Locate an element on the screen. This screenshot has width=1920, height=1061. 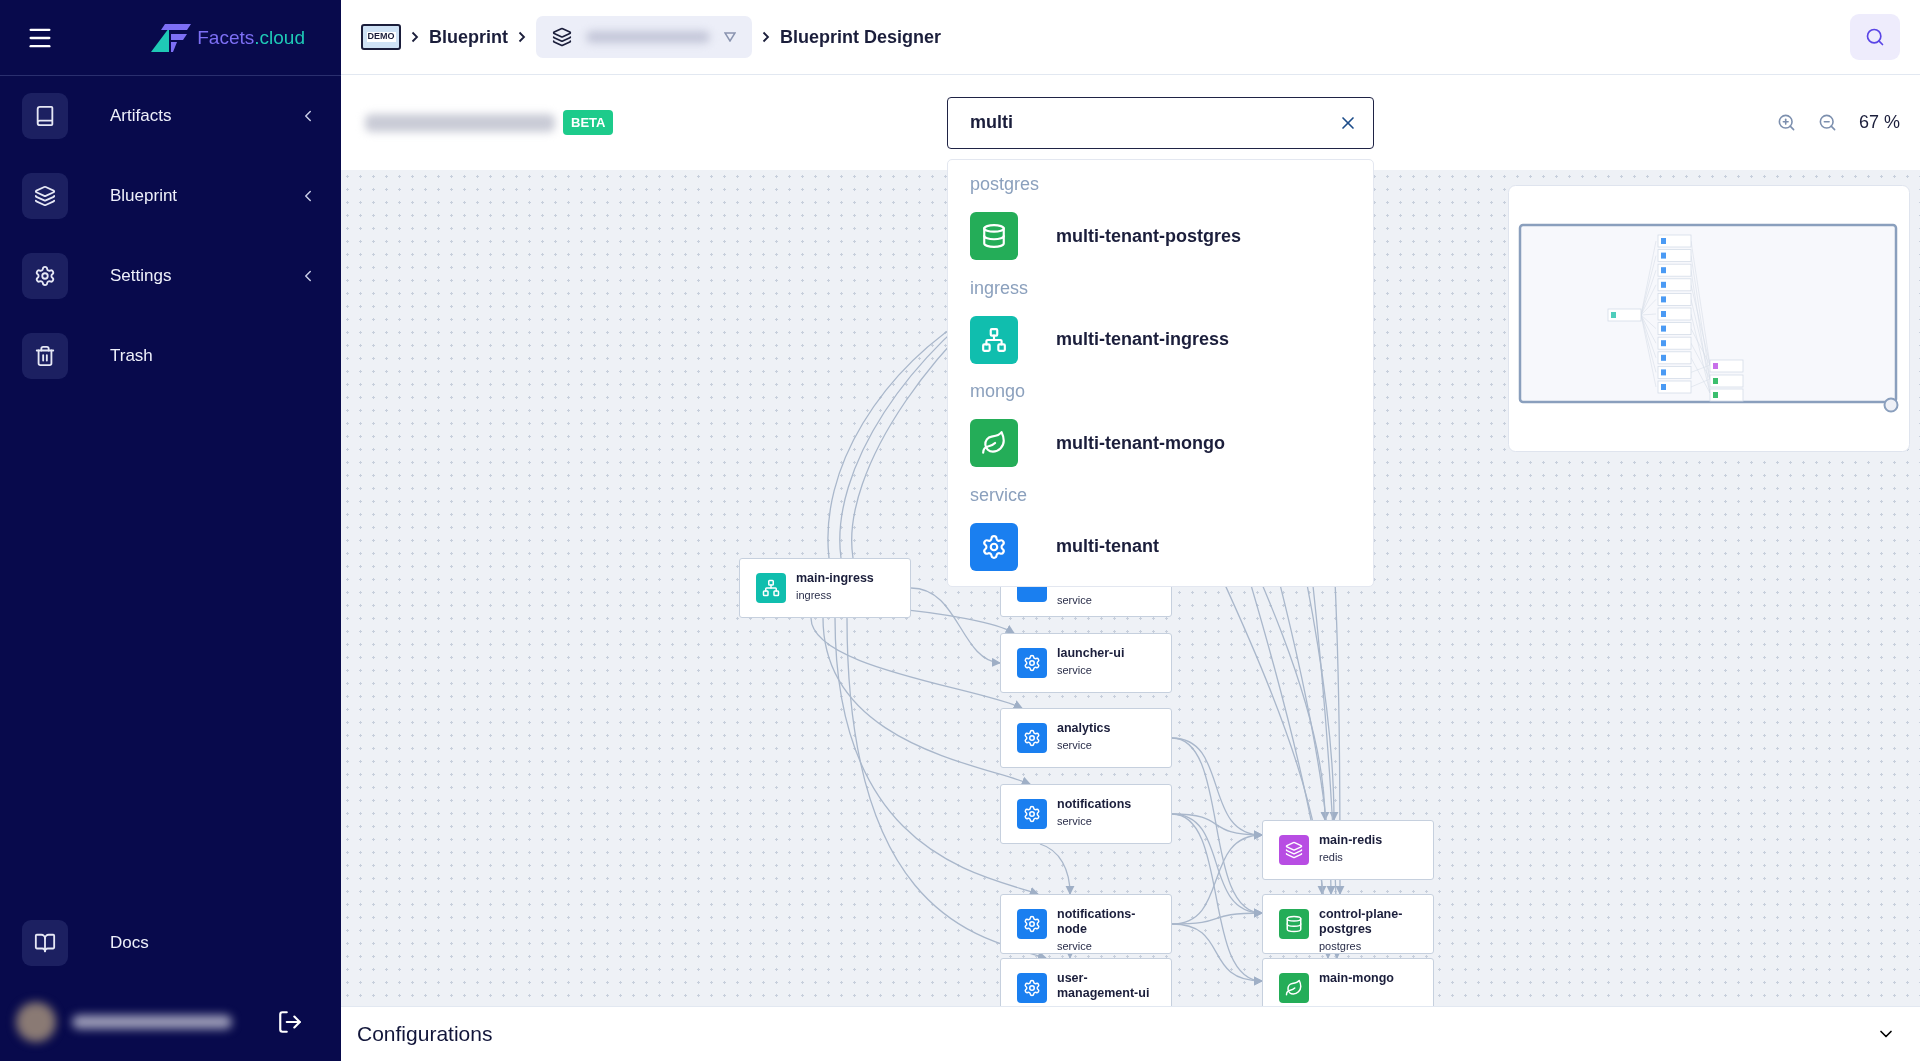
node-title: launcher-ui is located at coordinates (1091, 653).